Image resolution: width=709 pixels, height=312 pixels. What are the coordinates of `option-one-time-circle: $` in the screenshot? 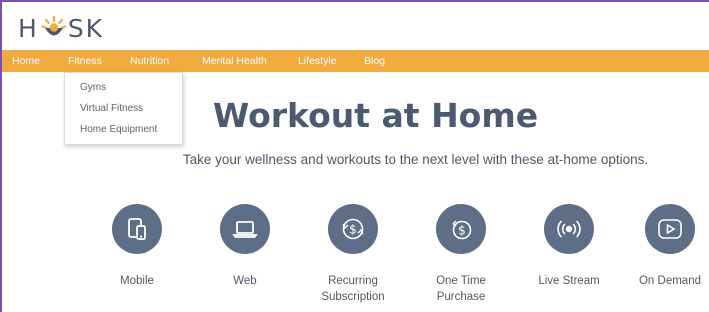 It's located at (461, 229).